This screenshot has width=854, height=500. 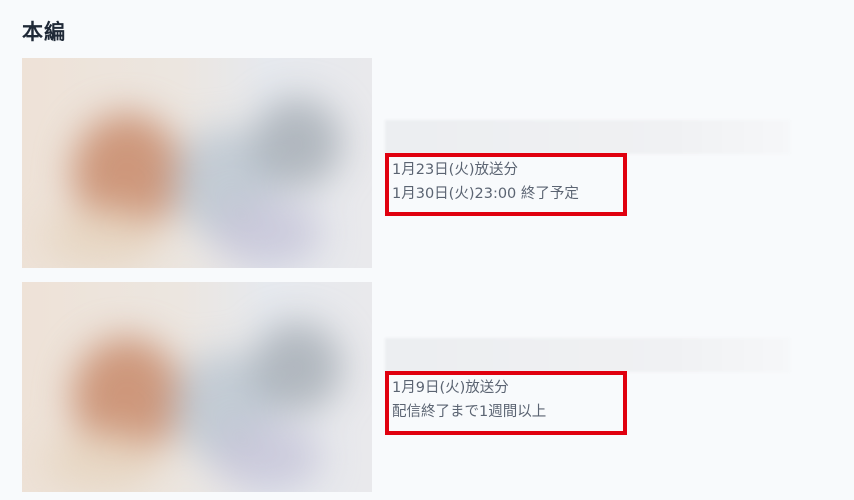 I want to click on broadcast-date: 1月9日(火)放送分, so click(x=450, y=388).